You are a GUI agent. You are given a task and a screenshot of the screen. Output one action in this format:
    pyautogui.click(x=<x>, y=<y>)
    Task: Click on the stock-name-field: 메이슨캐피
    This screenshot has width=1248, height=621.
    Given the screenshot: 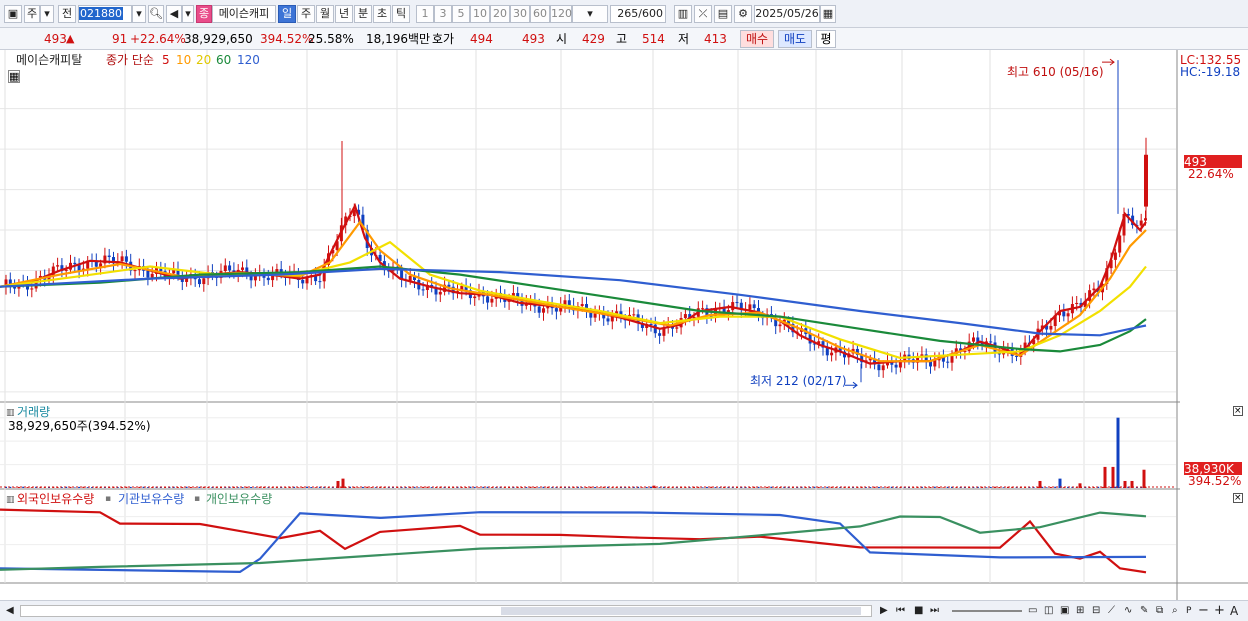 What is the action you would take?
    pyautogui.click(x=244, y=14)
    